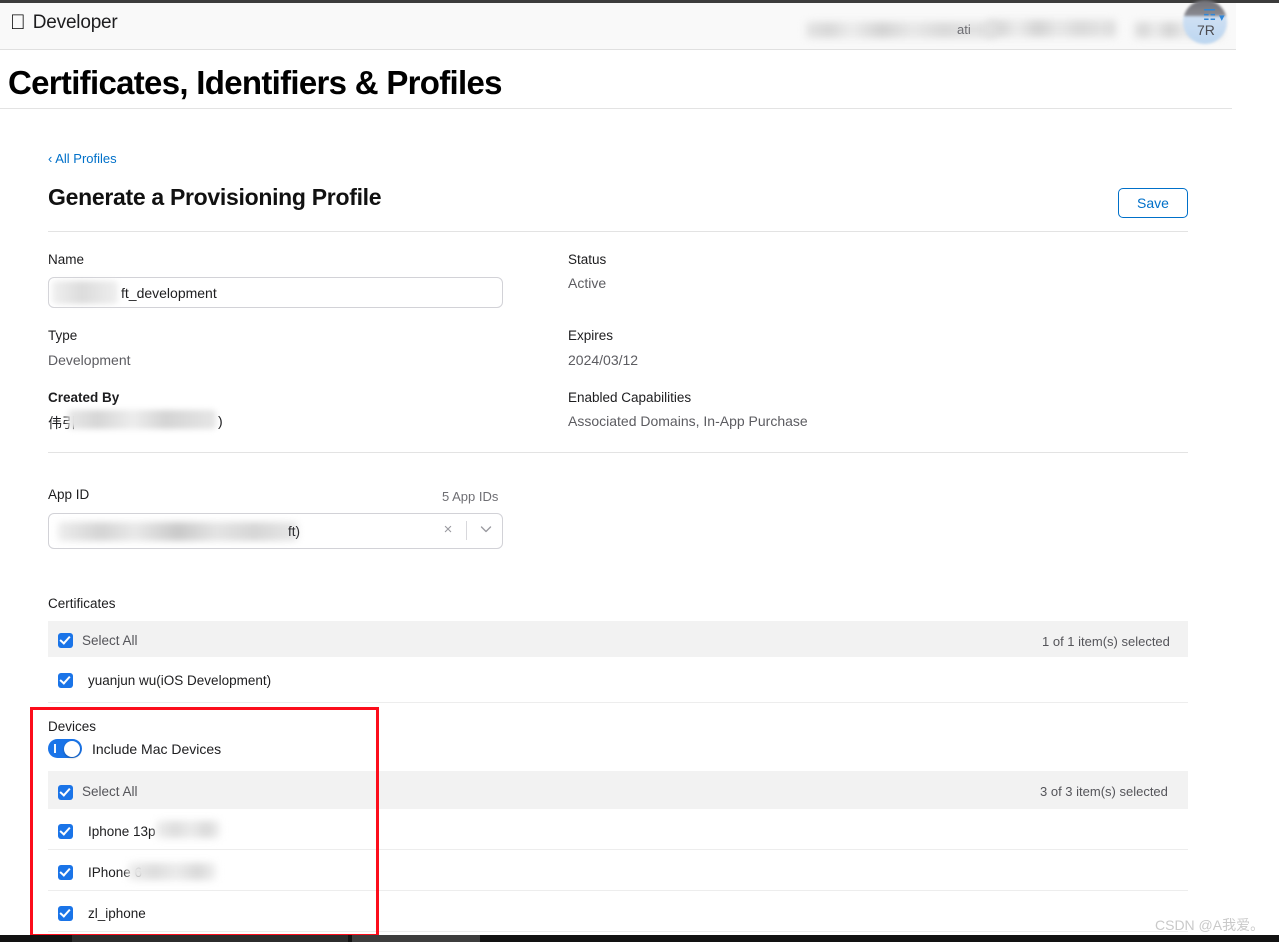  What do you see at coordinates (618, 639) in the screenshot?
I see `certificates-select-all-row` at bounding box center [618, 639].